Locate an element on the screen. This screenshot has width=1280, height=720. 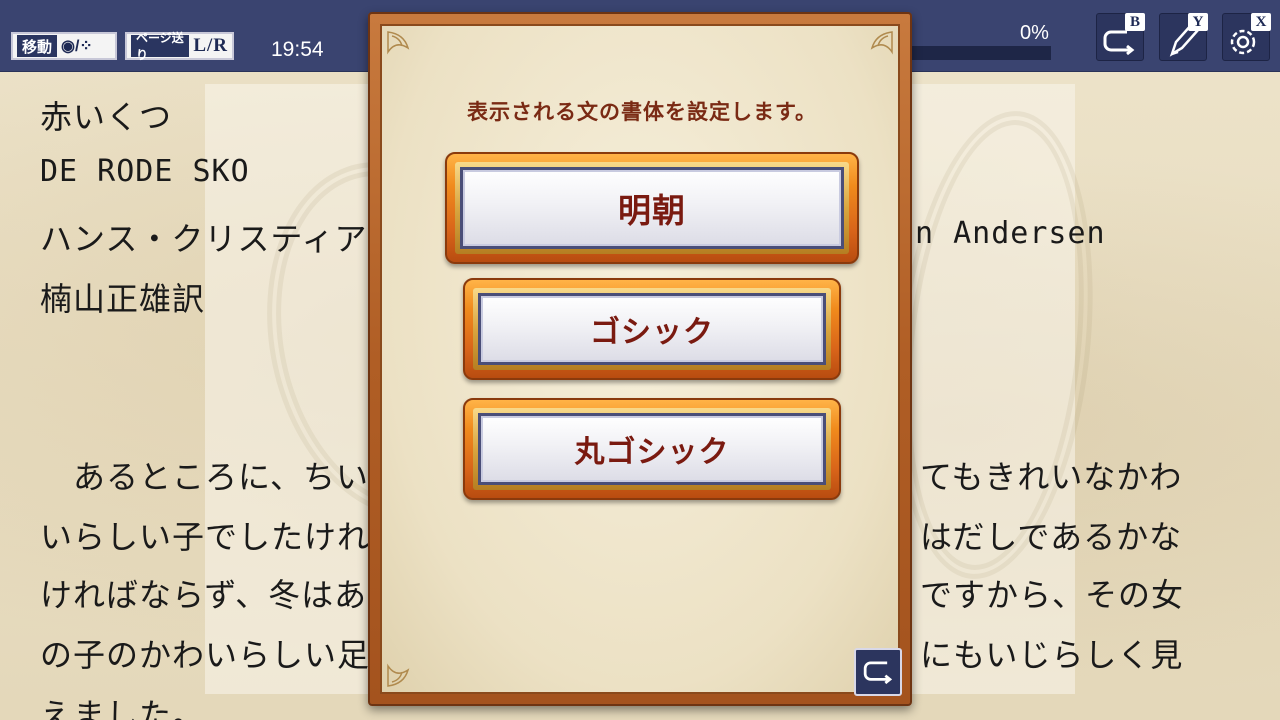
page-turn-hint: ページ送り L/R is located at coordinates (179, 46).